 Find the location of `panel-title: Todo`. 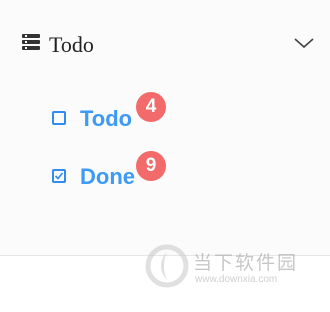

panel-title: Todo is located at coordinates (71, 44).